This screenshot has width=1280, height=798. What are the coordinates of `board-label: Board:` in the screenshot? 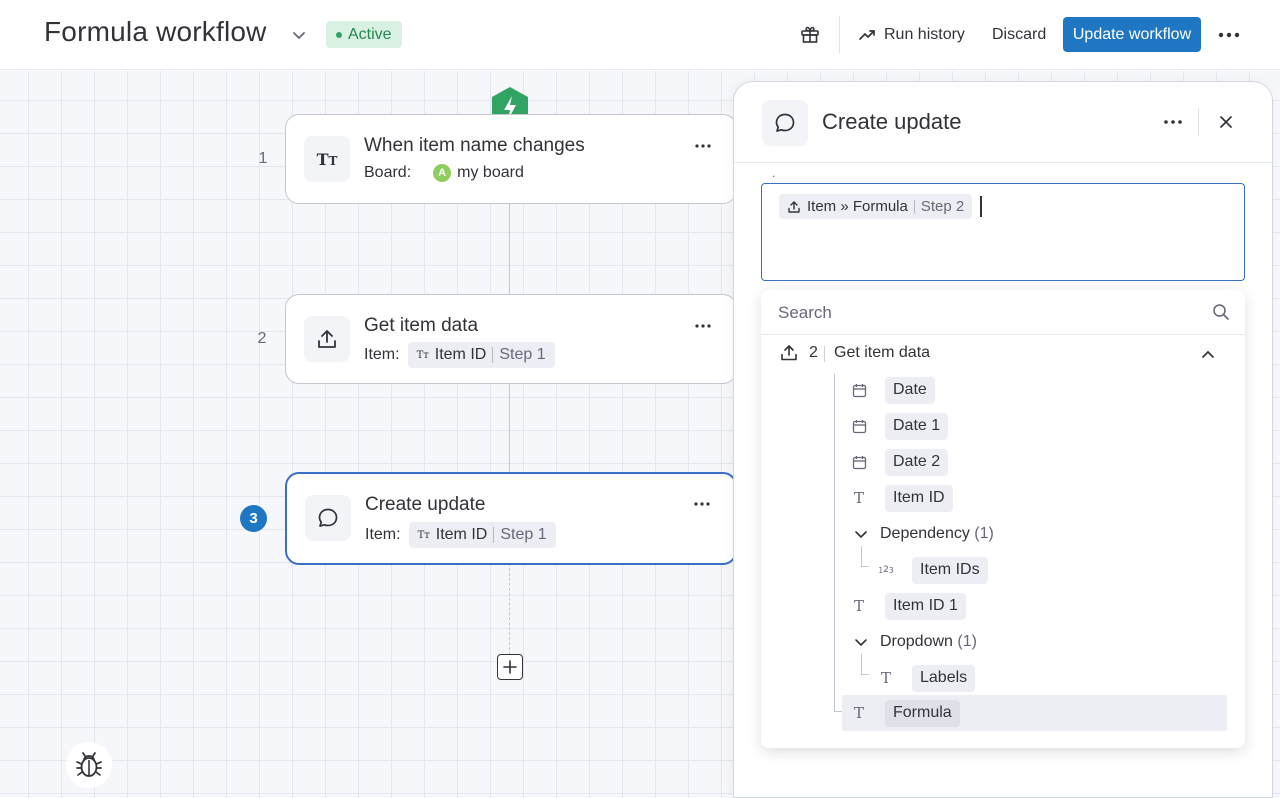 It's located at (388, 172).